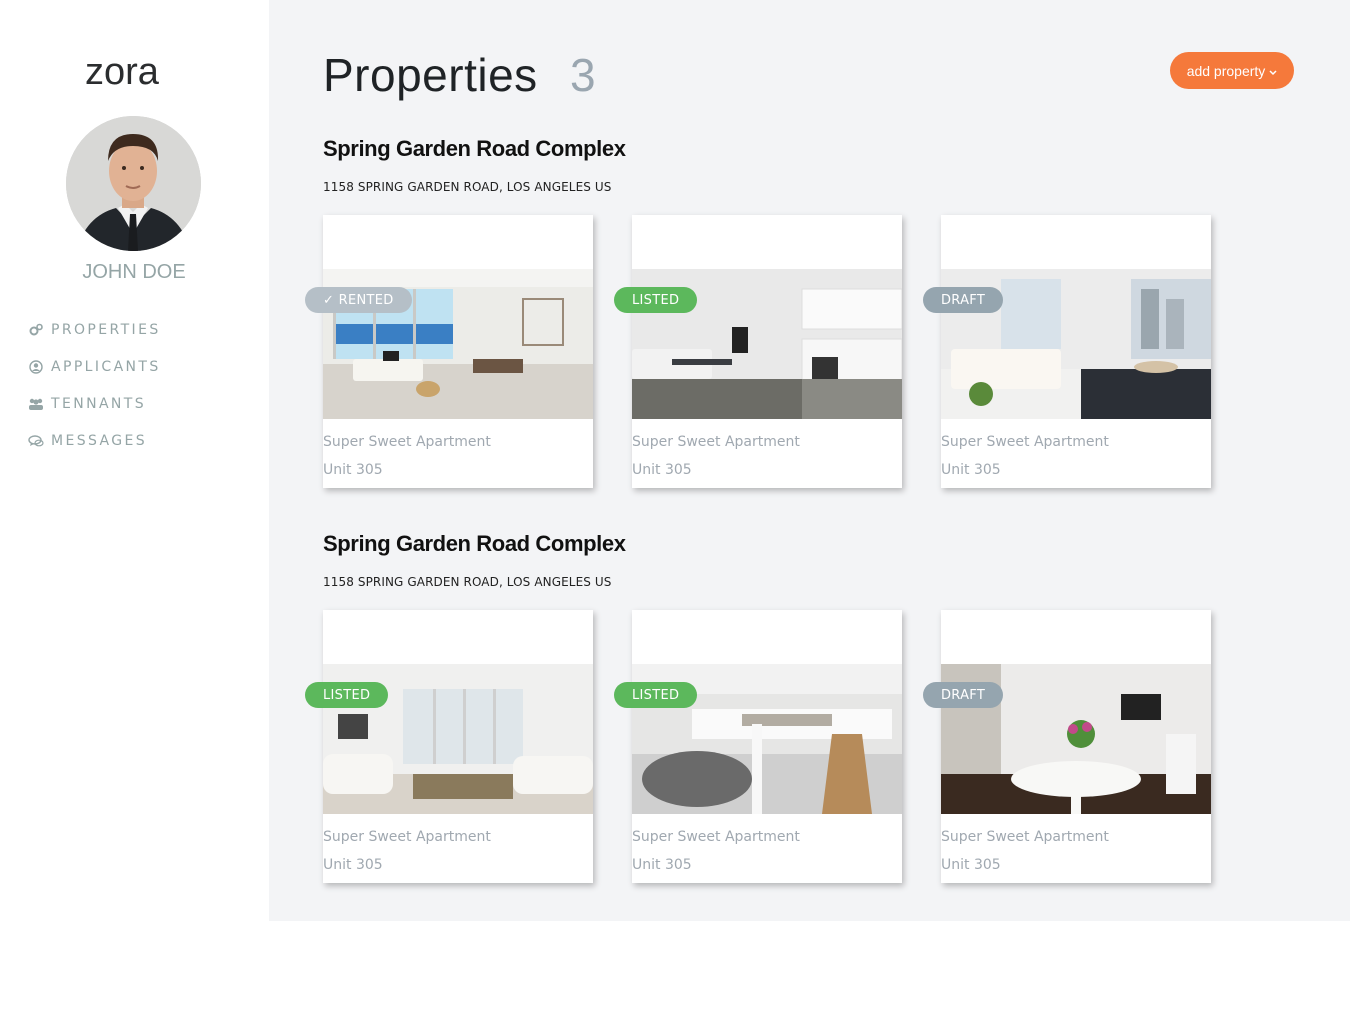  I want to click on nav-item-label: TENNANTS, so click(99, 403).